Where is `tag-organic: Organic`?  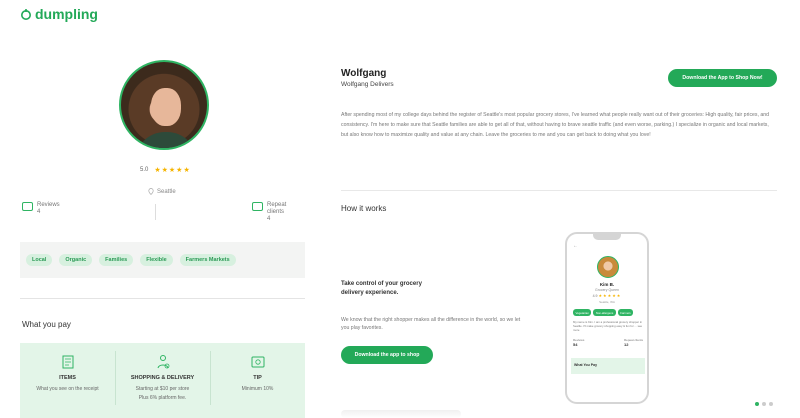
tag-organic: Organic is located at coordinates (76, 260).